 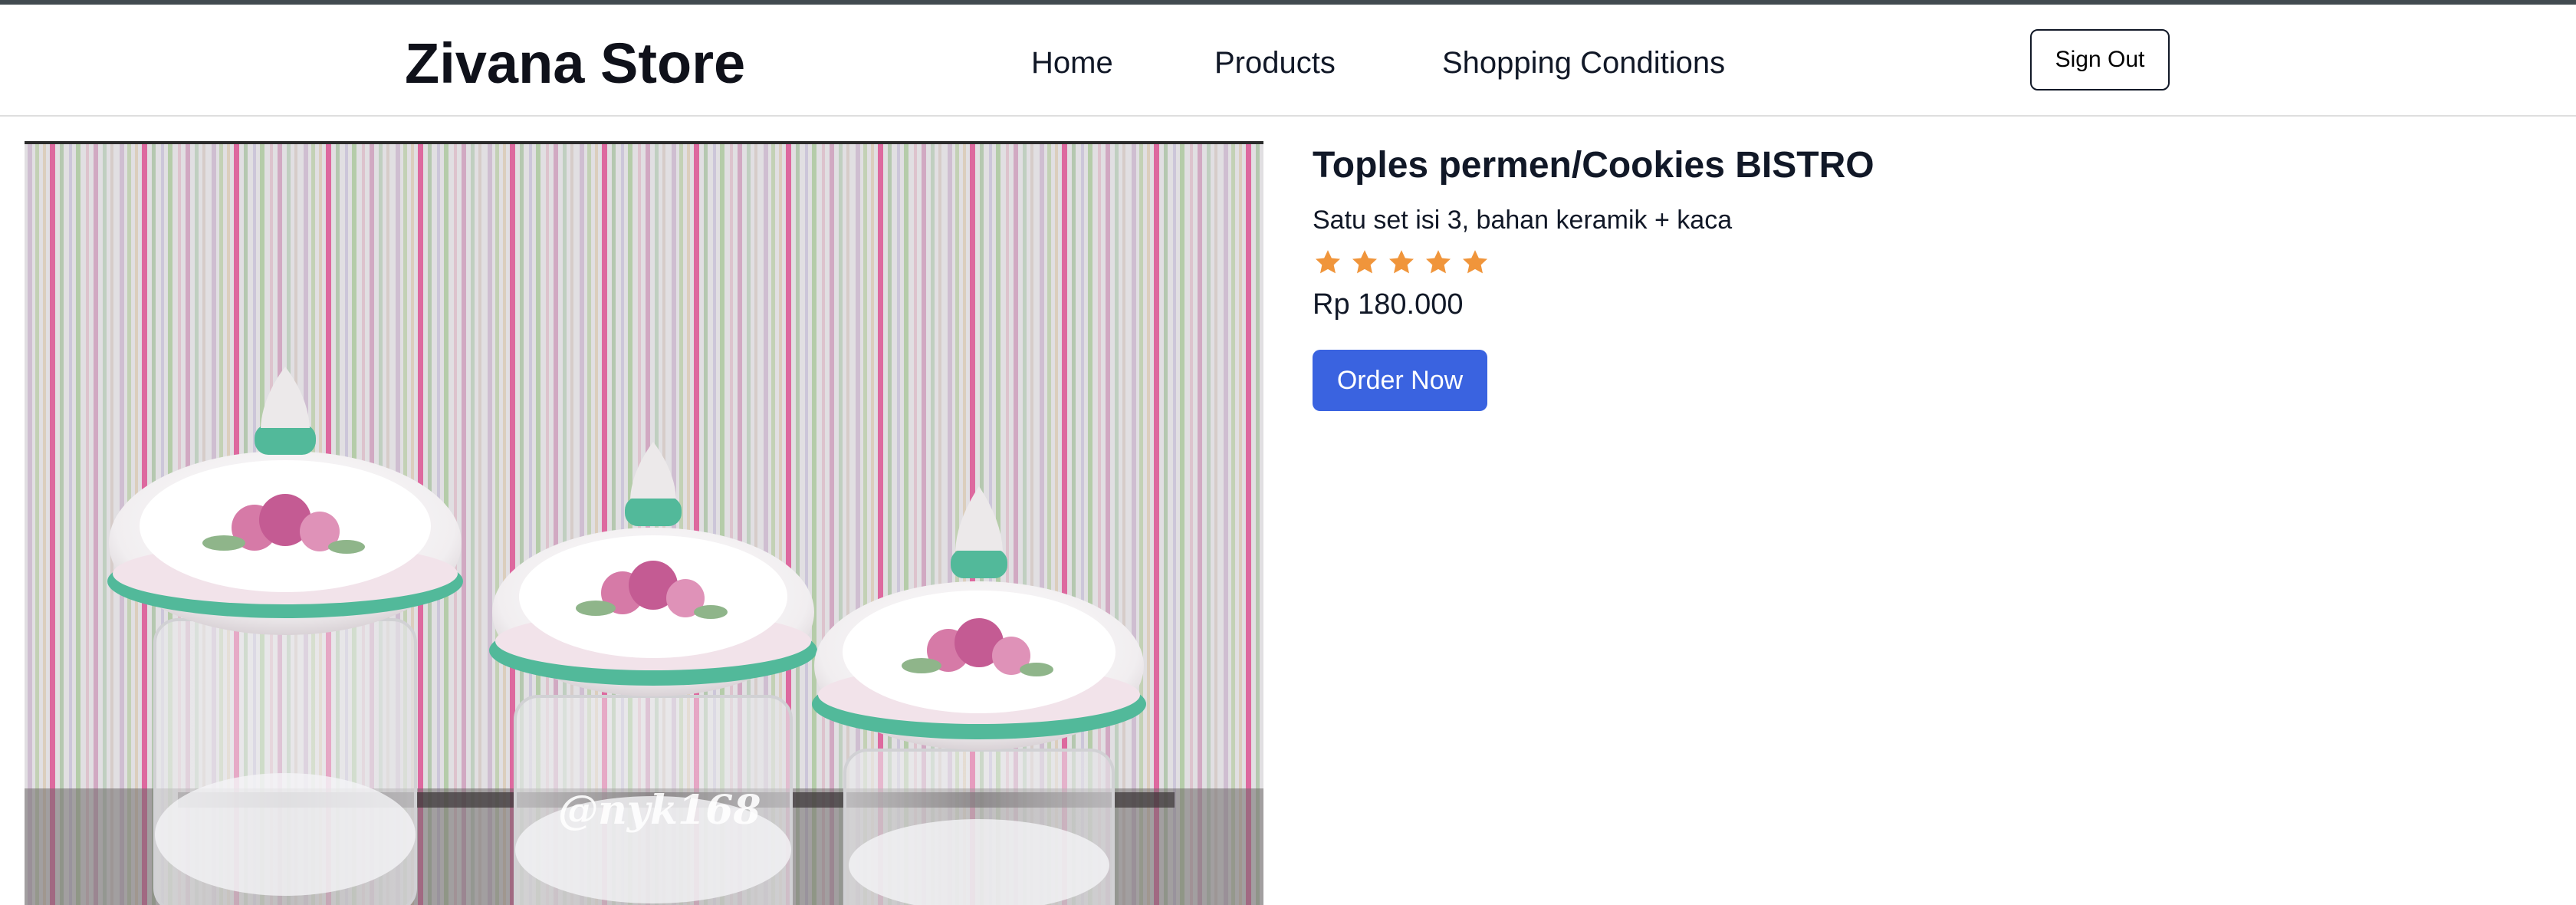 I want to click on nav-home: Home, so click(x=1072, y=63).